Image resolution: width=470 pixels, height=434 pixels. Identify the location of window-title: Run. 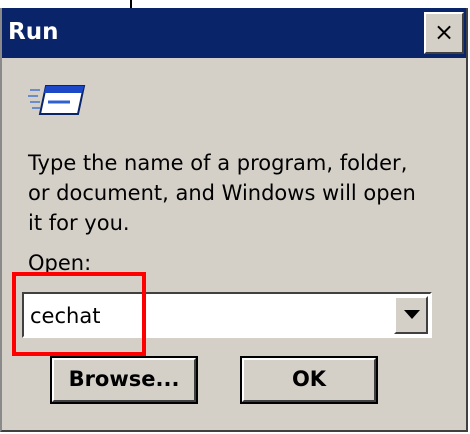
(33, 32).